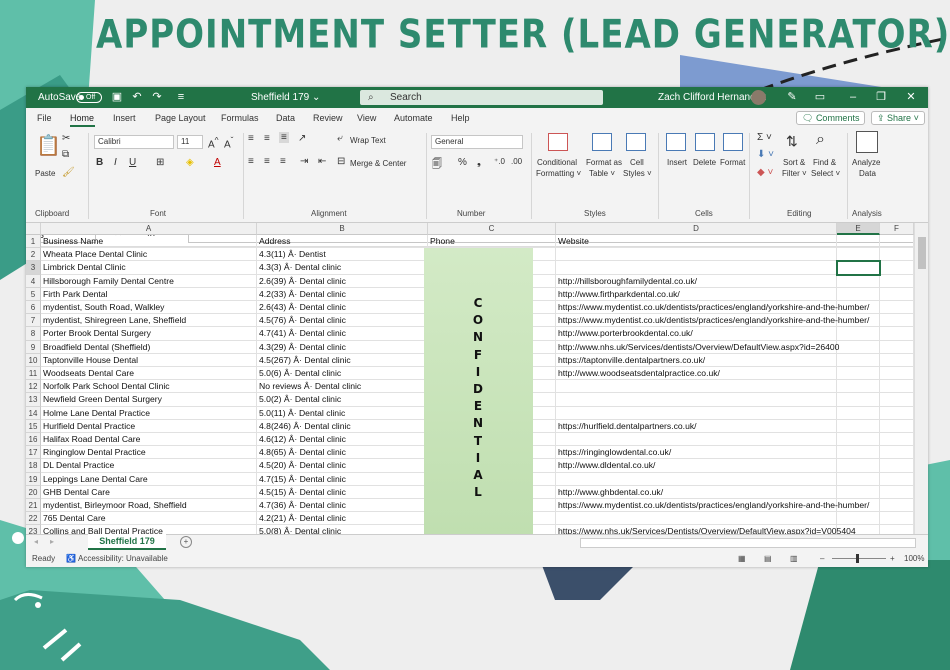 The width and height of the screenshot is (950, 670). Describe the element at coordinates (33, 255) in the screenshot. I see `row-header: 2` at that location.